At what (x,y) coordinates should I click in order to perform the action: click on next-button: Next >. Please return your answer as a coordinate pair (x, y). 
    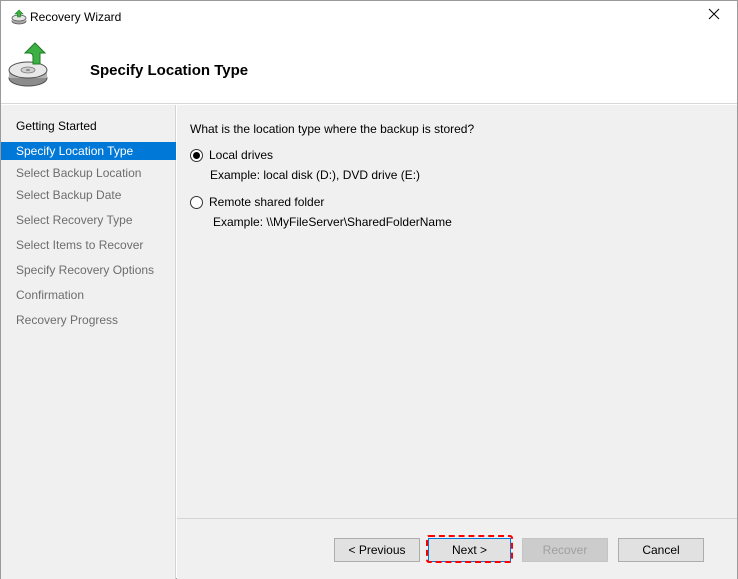
    Looking at the image, I should click on (469, 550).